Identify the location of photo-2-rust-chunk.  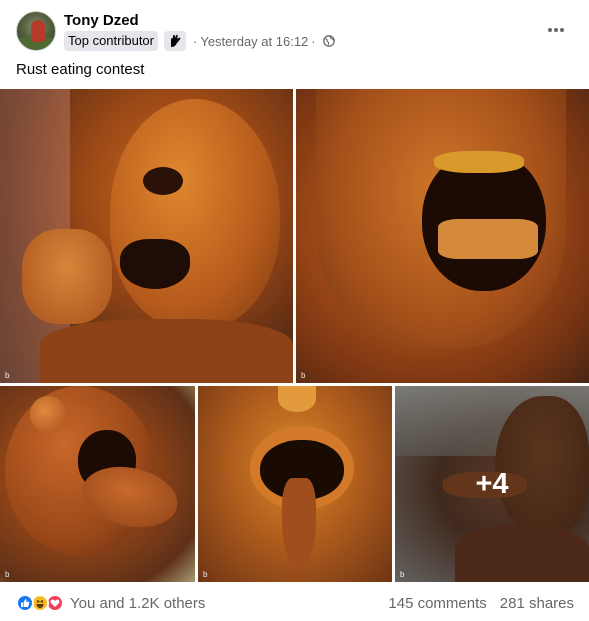
(488, 239).